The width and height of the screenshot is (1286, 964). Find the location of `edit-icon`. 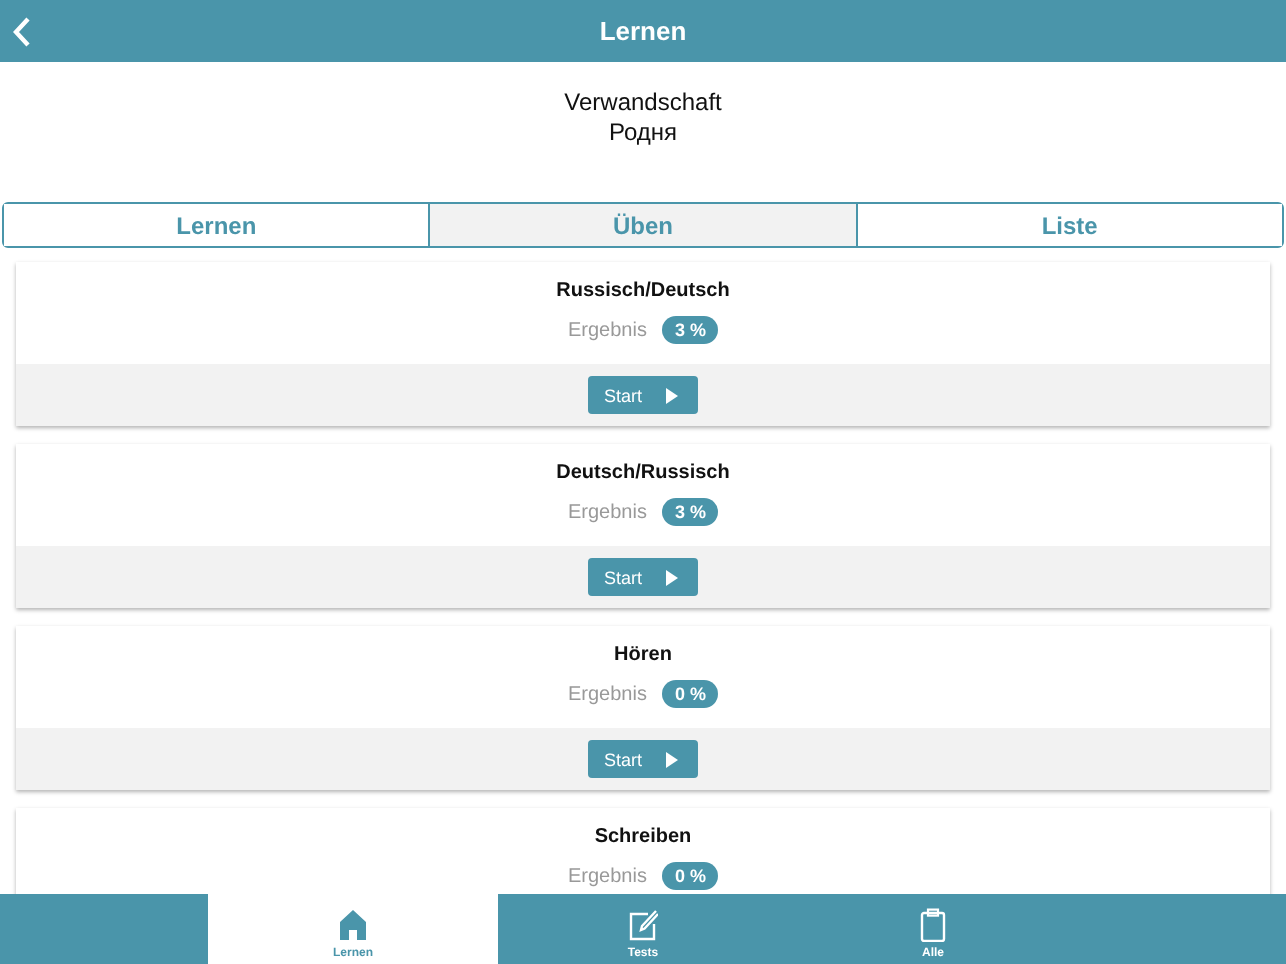

edit-icon is located at coordinates (643, 925).